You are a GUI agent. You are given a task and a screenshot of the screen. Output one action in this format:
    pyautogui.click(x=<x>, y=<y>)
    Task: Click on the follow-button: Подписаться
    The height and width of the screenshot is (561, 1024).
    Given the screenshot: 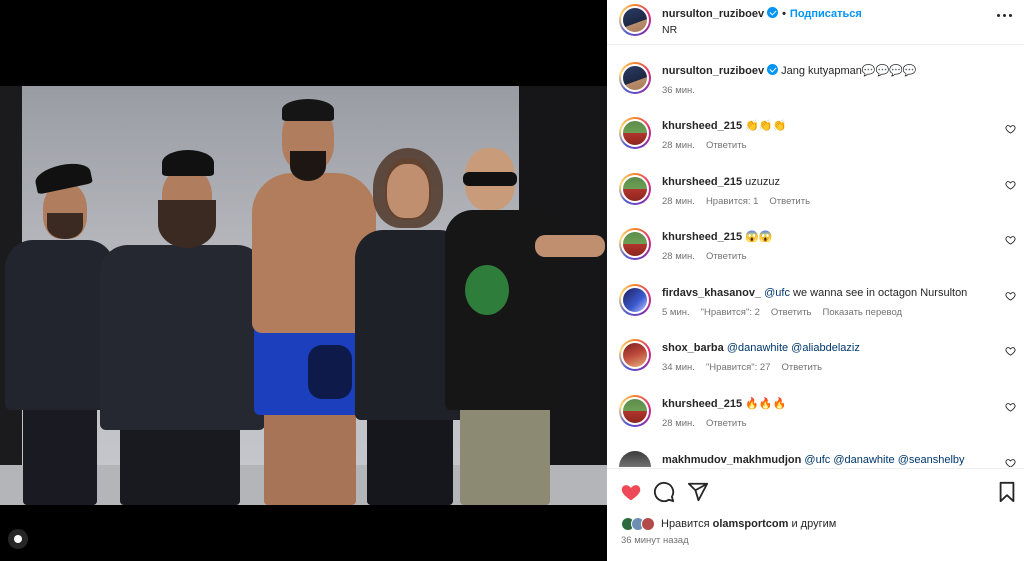 What is the action you would take?
    pyautogui.click(x=826, y=14)
    